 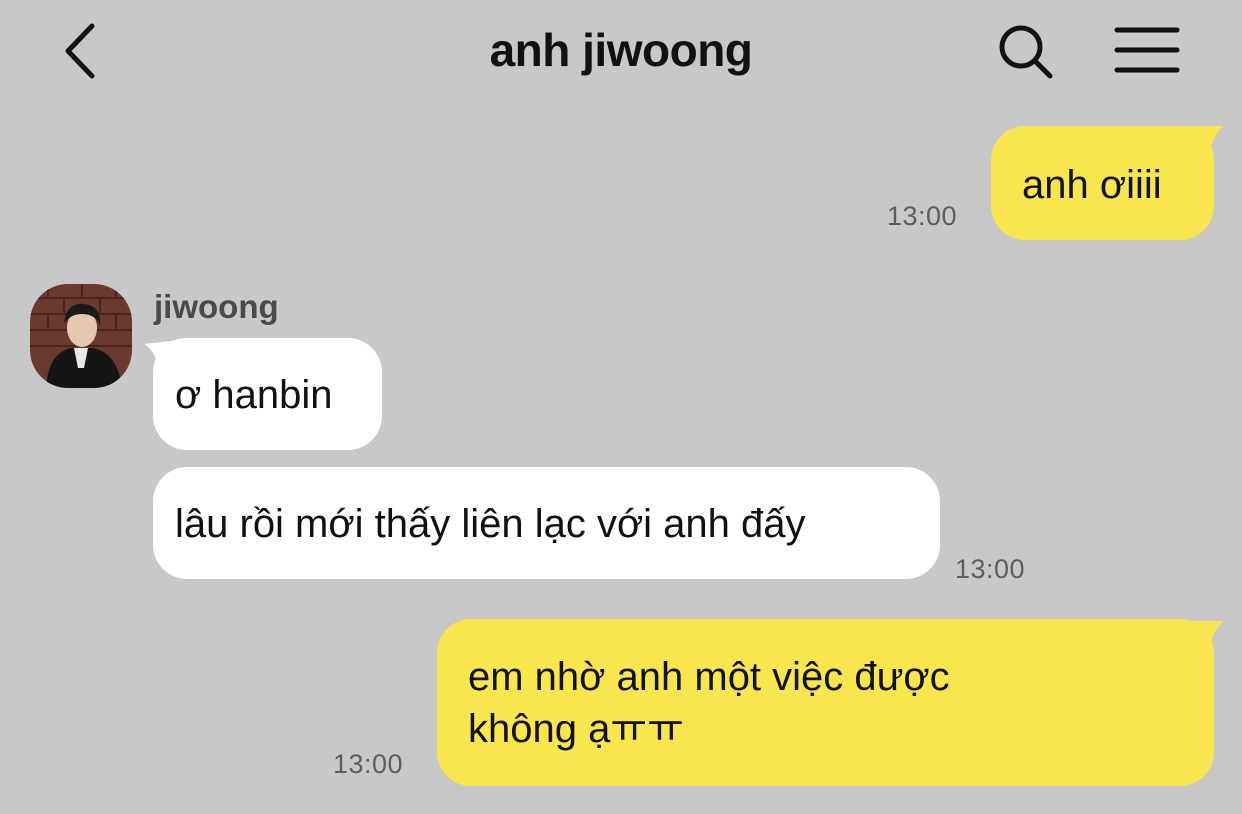 I want to click on outgoing-message-bubble: anh ơiiii, so click(x=1102, y=183).